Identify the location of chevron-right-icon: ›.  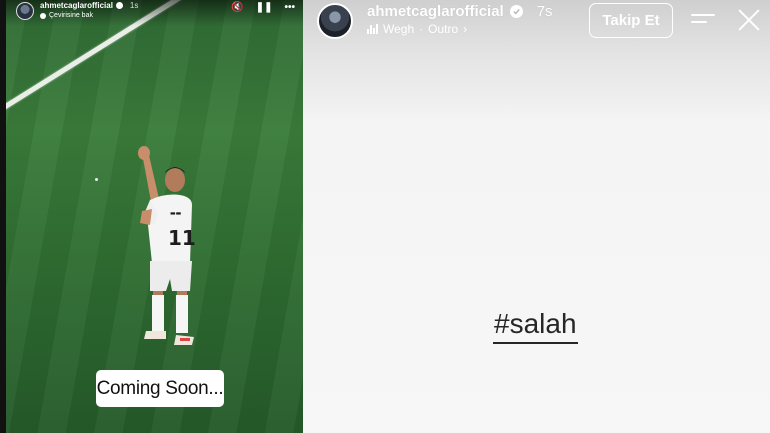
(465, 29).